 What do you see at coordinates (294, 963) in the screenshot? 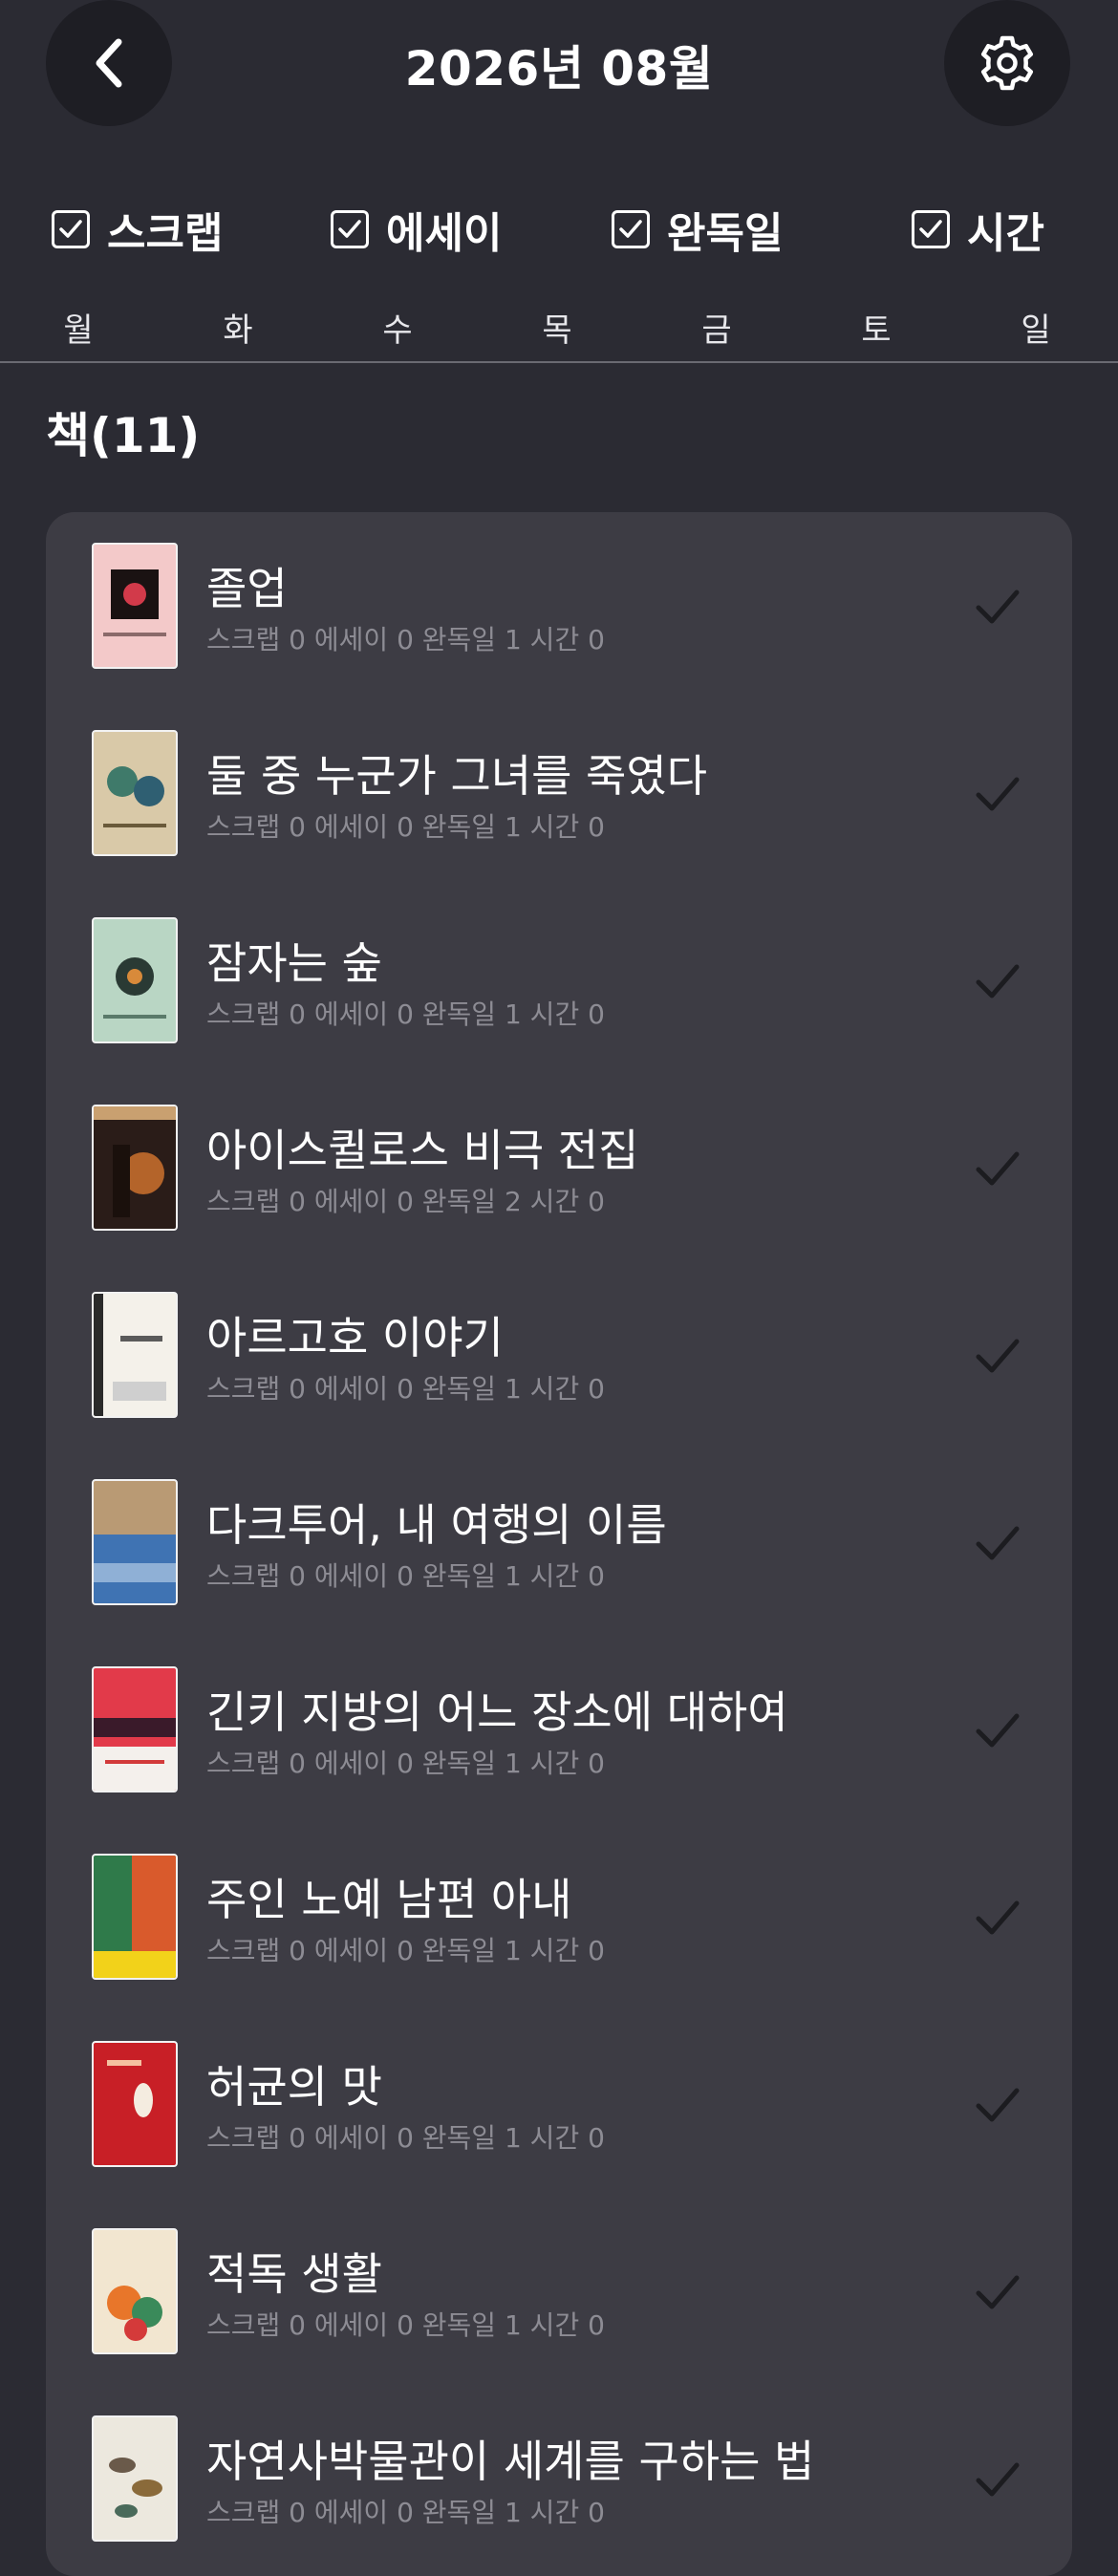
I see `book-title: 잠자는 숲` at bounding box center [294, 963].